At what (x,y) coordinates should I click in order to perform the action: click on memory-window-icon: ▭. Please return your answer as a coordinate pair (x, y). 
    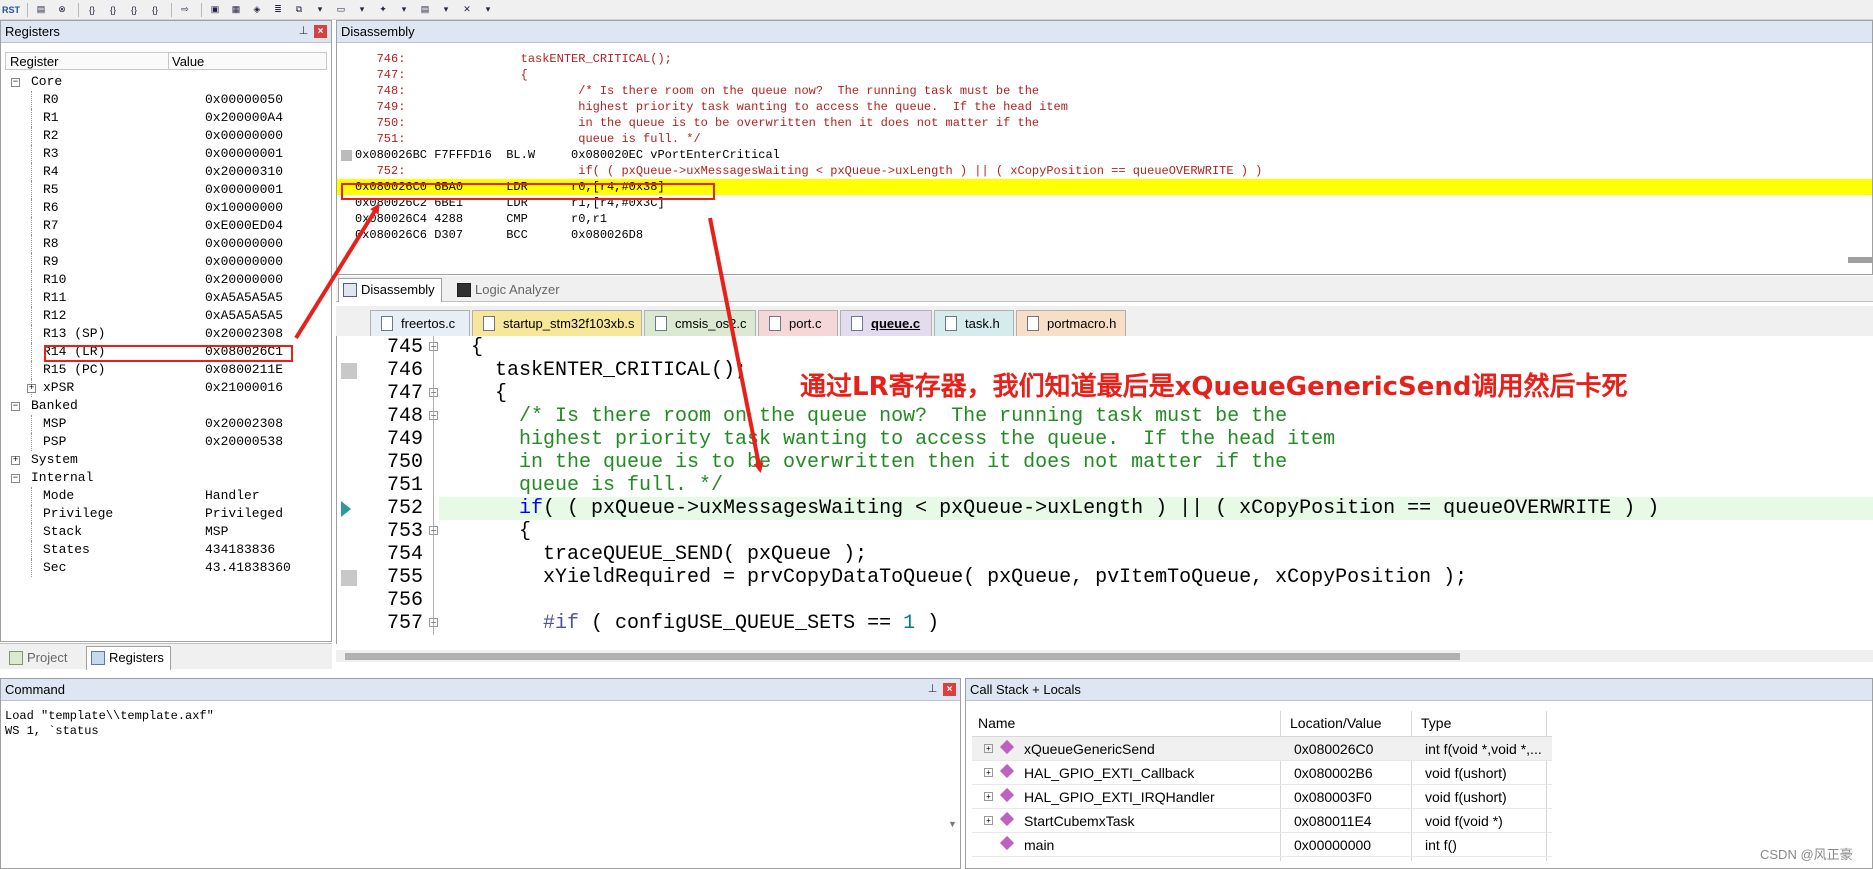
    Looking at the image, I should click on (341, 10).